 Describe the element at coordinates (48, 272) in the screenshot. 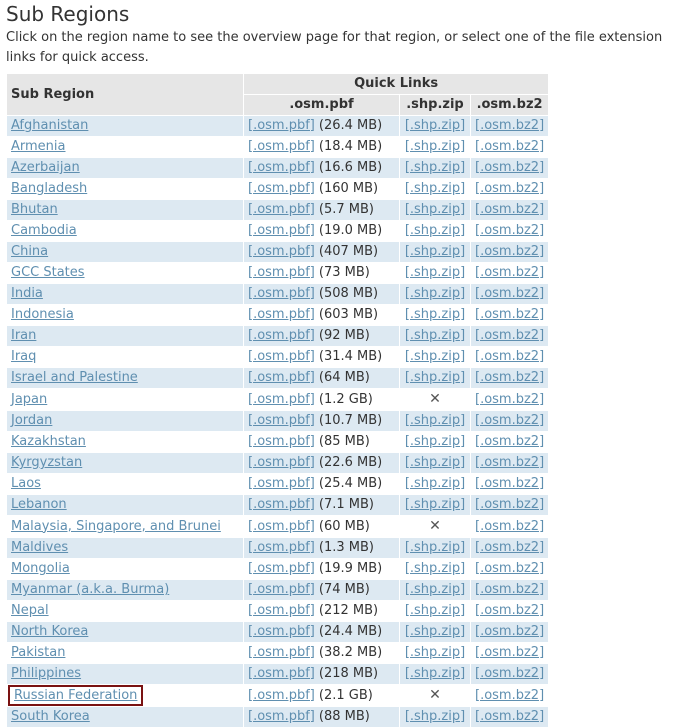

I see `region-link: GCC States` at that location.